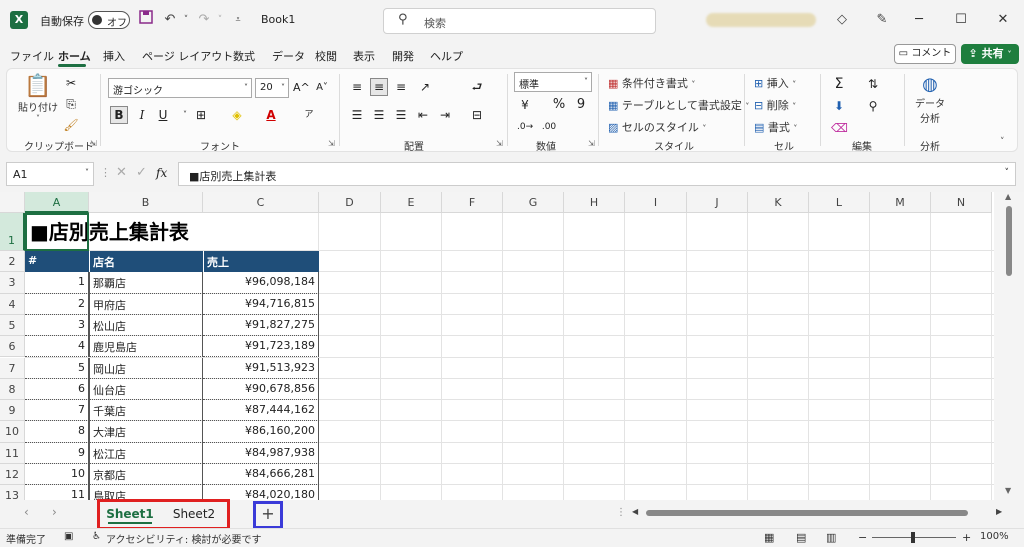  Describe the element at coordinates (533, 202) in the screenshot. I see `column-header-g: G` at that location.